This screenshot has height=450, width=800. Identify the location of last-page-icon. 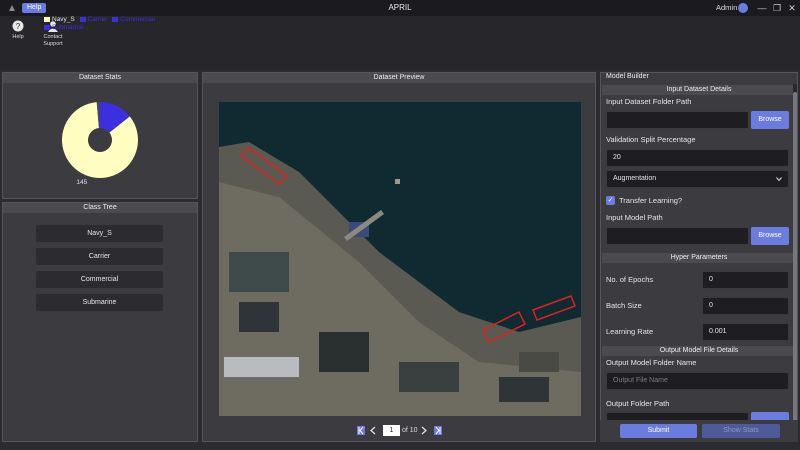
(438, 430).